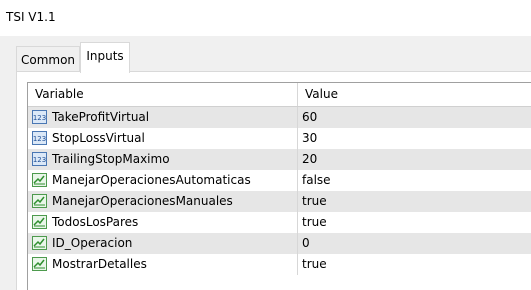 The height and width of the screenshot is (290, 531). What do you see at coordinates (279, 222) in the screenshot?
I see `table-row: TodosLosPares true` at bounding box center [279, 222].